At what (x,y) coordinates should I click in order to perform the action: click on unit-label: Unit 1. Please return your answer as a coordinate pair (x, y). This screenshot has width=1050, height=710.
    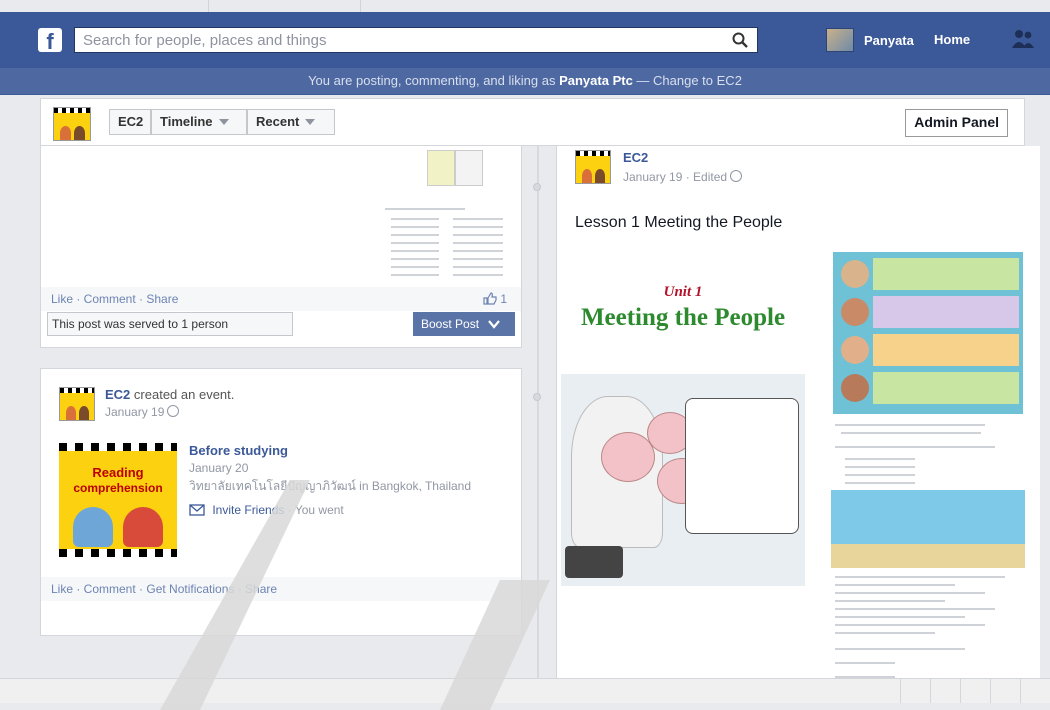
    Looking at the image, I should click on (683, 292).